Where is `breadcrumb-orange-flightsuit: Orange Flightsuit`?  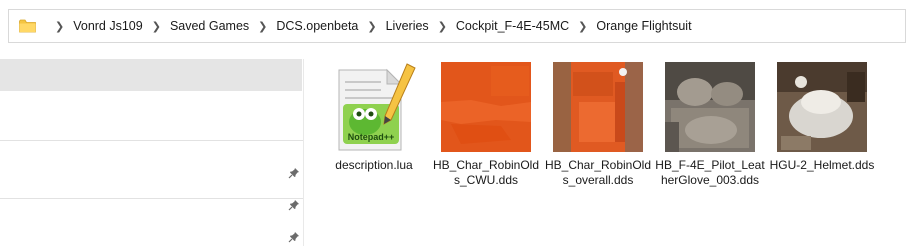 breadcrumb-orange-flightsuit: Orange Flightsuit is located at coordinates (643, 26).